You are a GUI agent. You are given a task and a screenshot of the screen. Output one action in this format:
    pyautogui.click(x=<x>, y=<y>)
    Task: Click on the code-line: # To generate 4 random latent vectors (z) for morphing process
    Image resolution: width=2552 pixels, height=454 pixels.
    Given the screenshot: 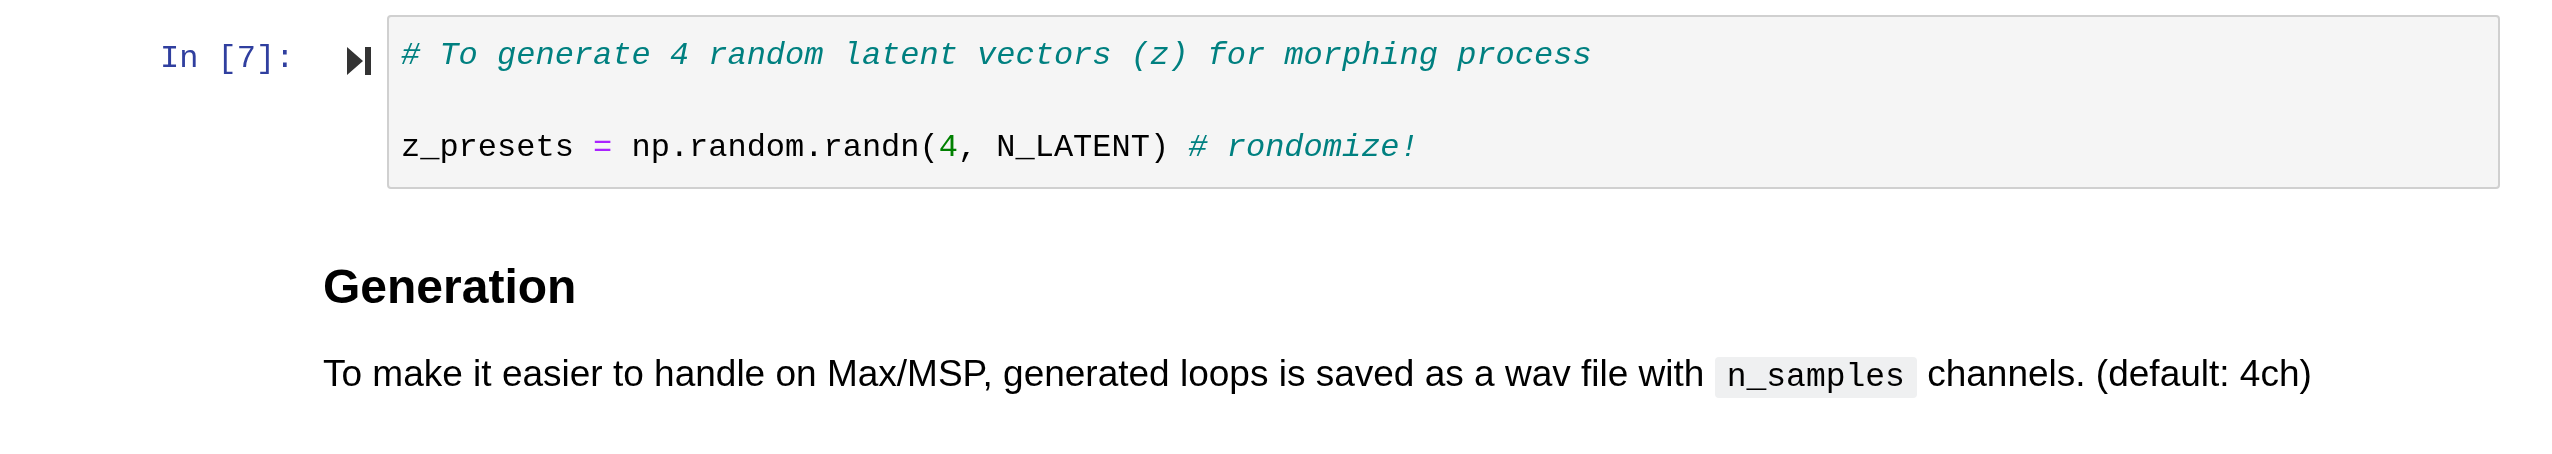 What is the action you would take?
    pyautogui.click(x=996, y=55)
    